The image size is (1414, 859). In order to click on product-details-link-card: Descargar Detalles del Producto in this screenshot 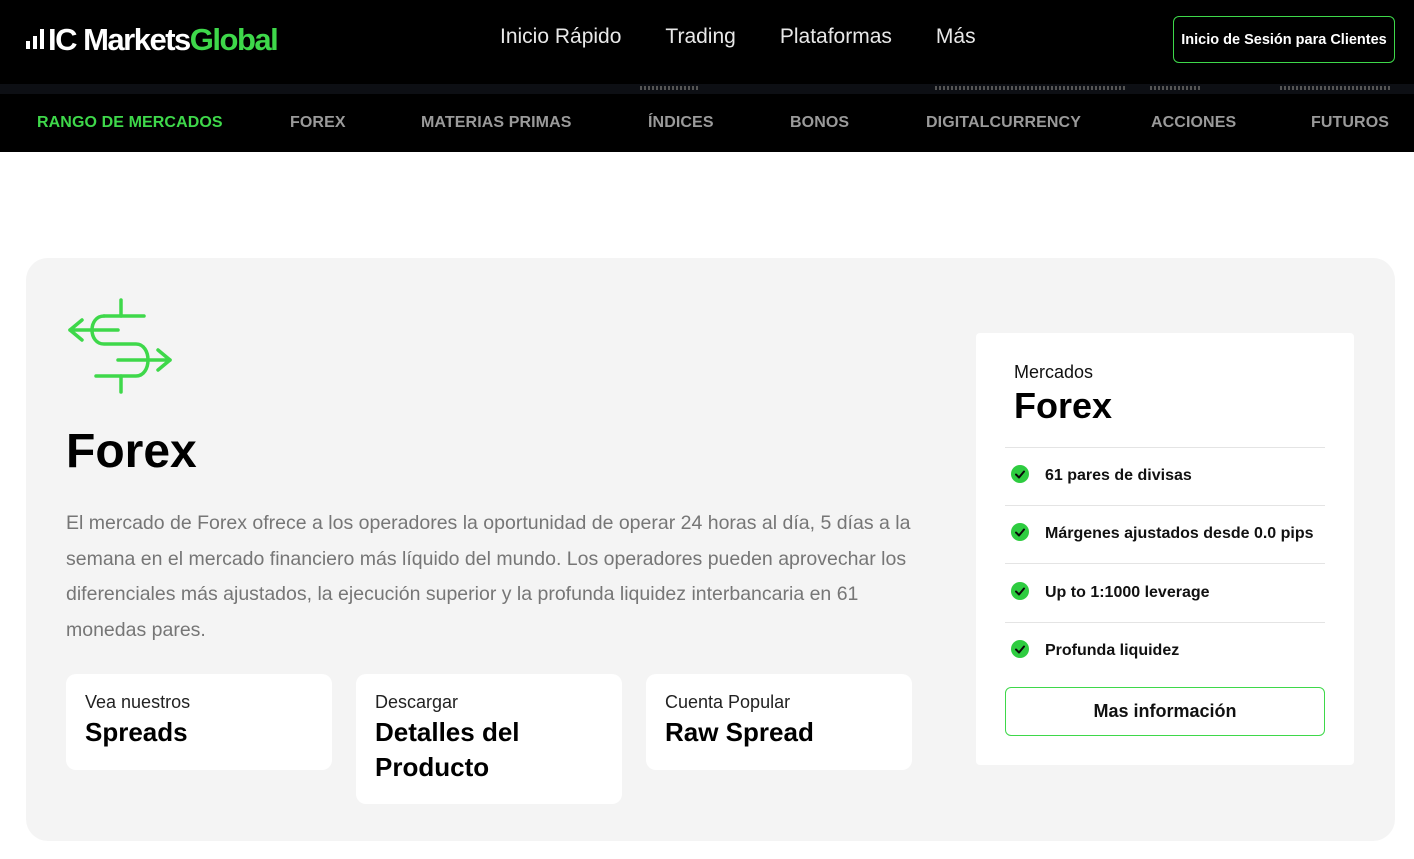, I will do `click(489, 739)`.